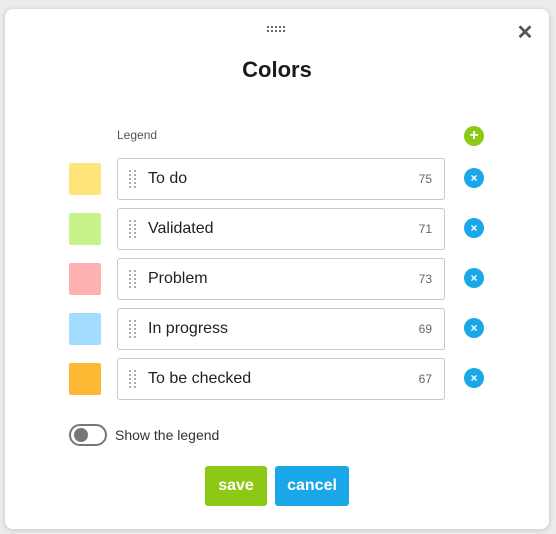  I want to click on show-legend-toggle, so click(88, 435).